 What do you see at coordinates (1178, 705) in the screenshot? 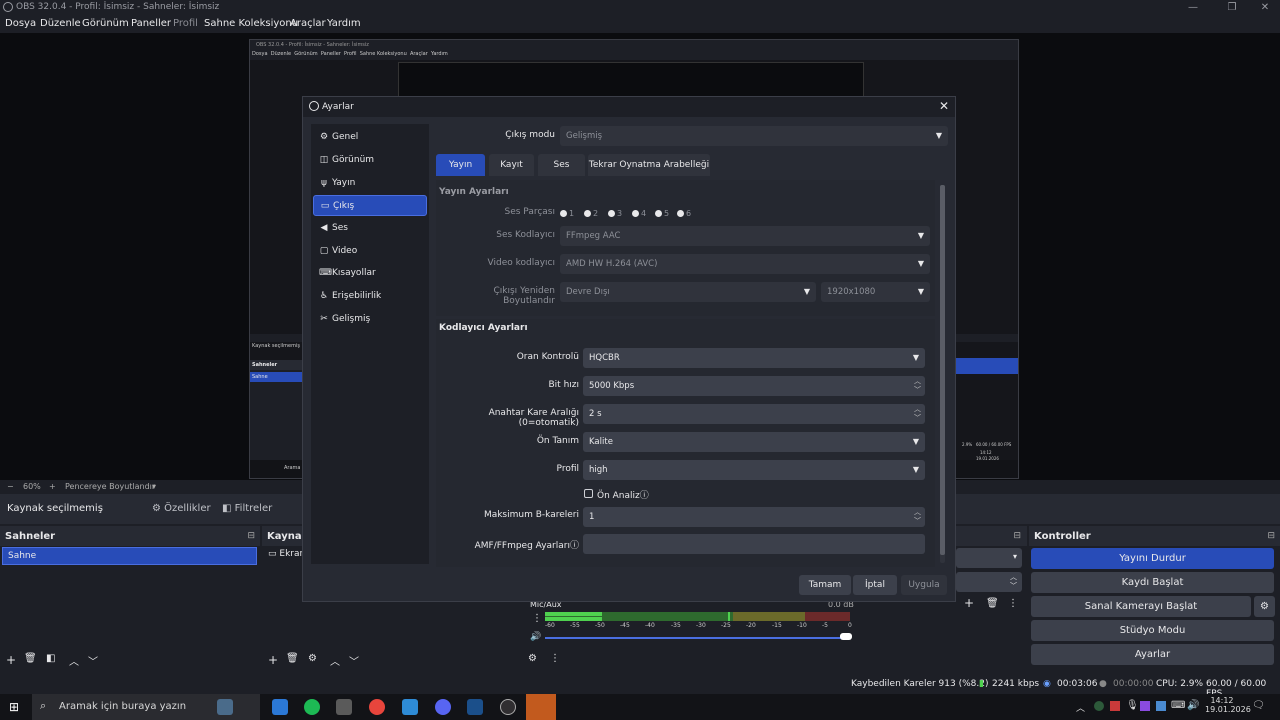
I see `network-icon: ⌨` at bounding box center [1178, 705].